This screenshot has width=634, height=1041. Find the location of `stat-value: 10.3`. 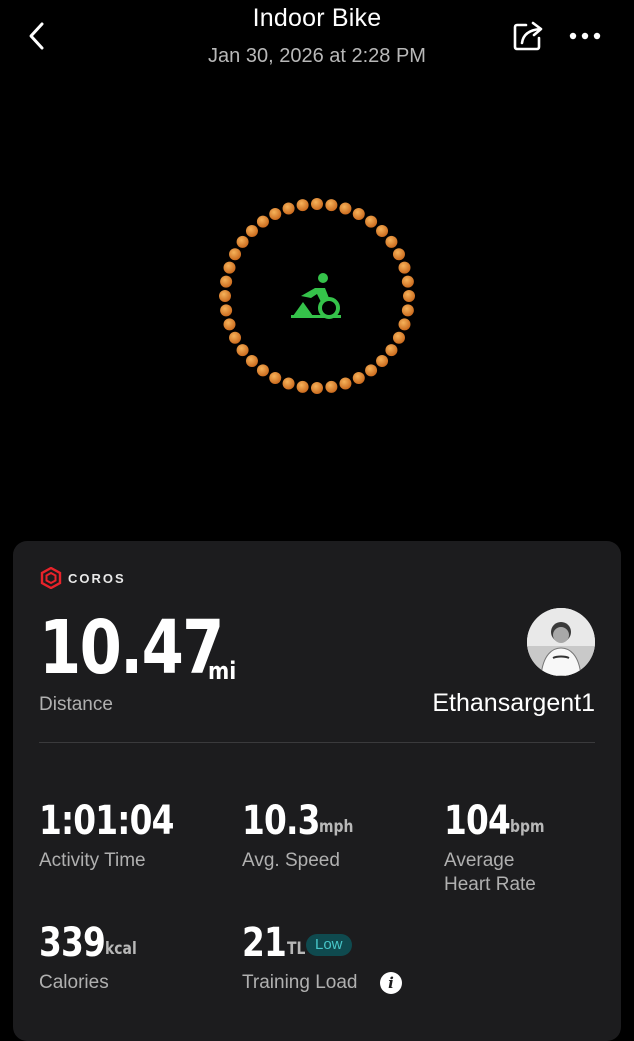

stat-value: 10.3 is located at coordinates (281, 821).